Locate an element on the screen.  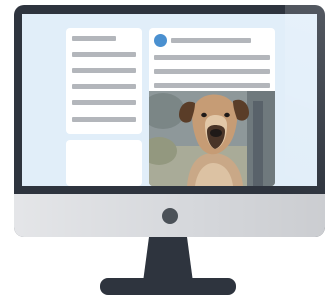
dog-photo is located at coordinates (212, 138).